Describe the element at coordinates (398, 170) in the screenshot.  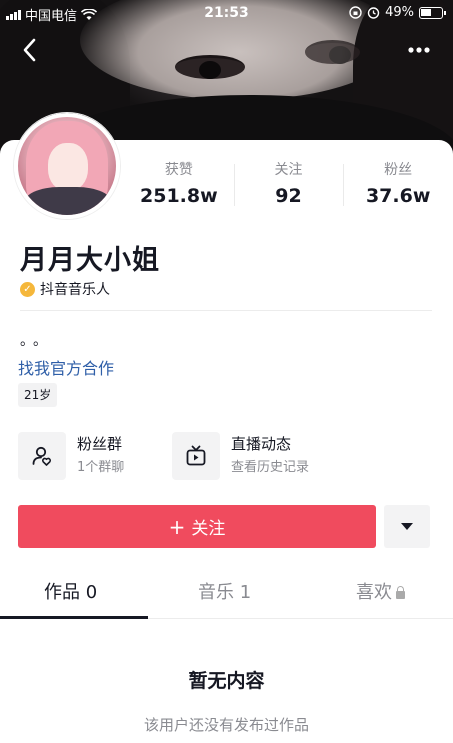
I see `stat-label: 粉丝` at that location.